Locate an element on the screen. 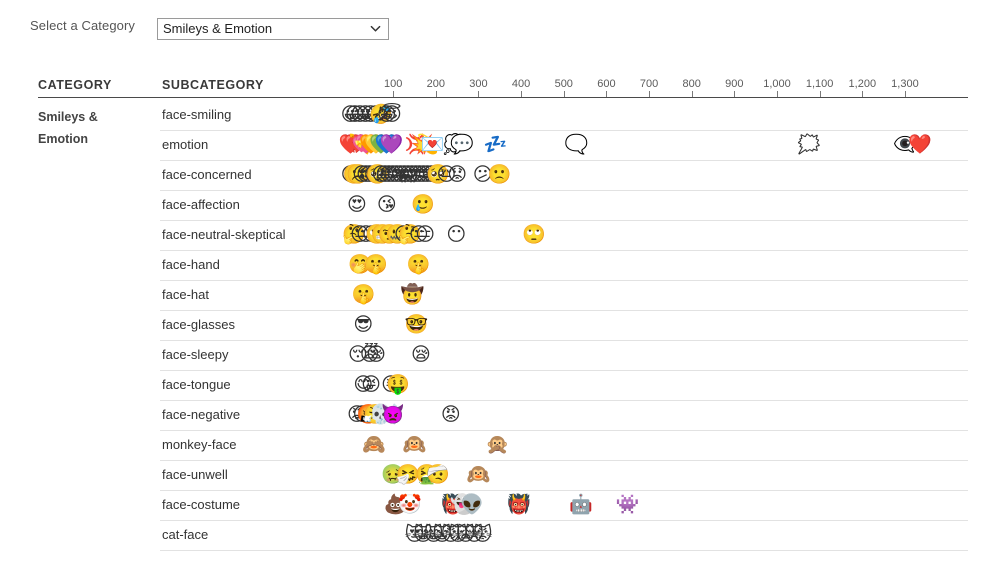 The height and width of the screenshot is (572, 1000). chart-row: face-glasses 😎 🤓 is located at coordinates (564, 325).